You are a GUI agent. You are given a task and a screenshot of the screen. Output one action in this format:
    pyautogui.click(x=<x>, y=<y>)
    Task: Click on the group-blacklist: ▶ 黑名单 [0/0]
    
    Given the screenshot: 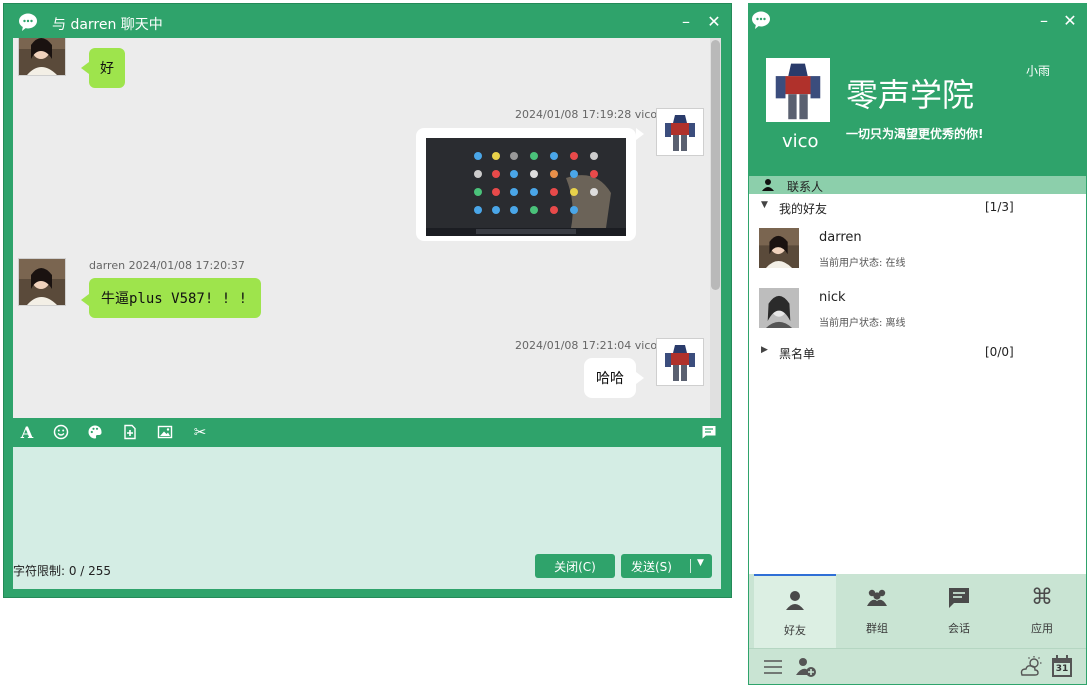 What is the action you would take?
    pyautogui.click(x=917, y=352)
    